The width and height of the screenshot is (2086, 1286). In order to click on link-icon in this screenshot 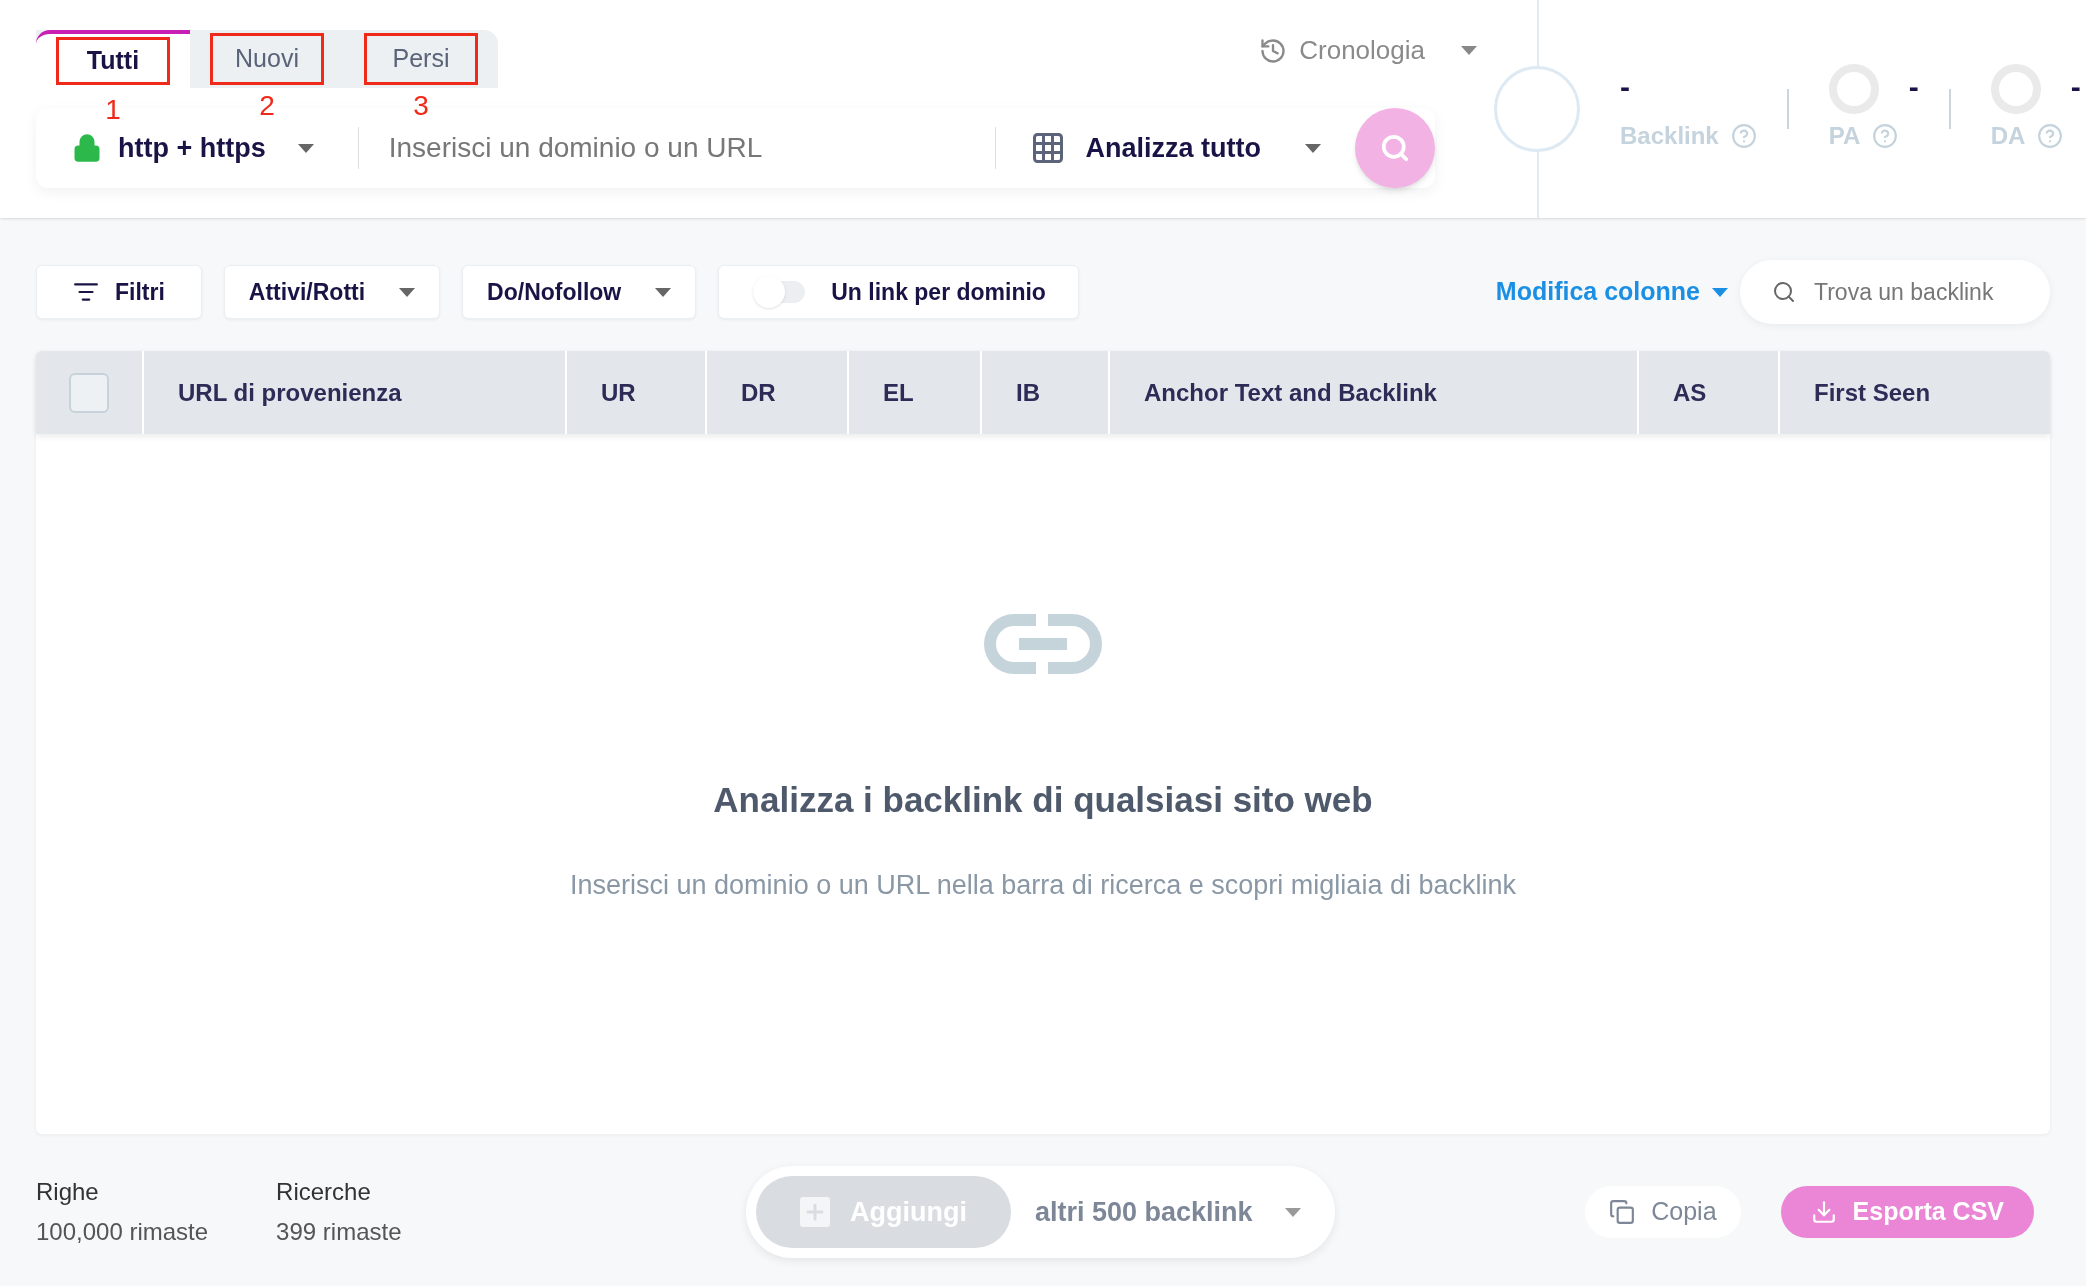, I will do `click(1043, 644)`.